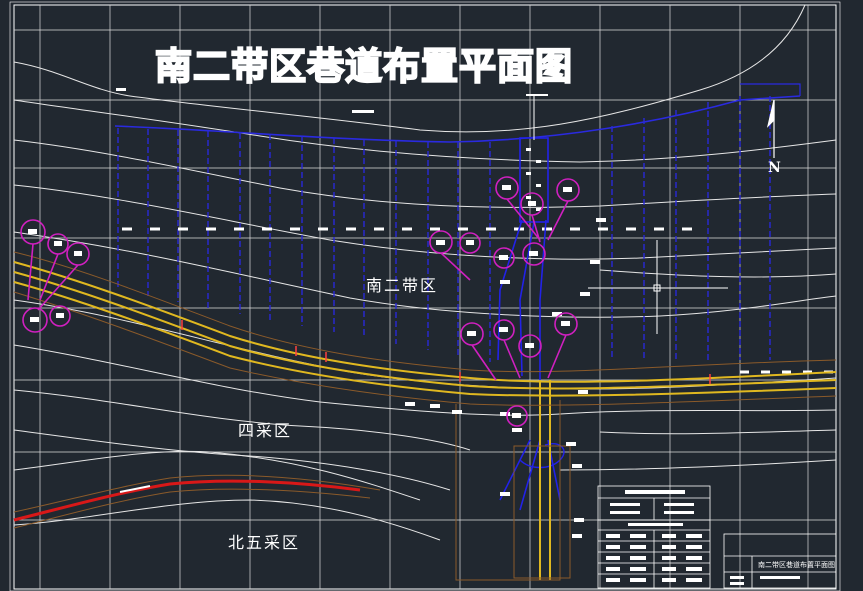 The width and height of the screenshot is (863, 591). Describe the element at coordinates (774, 168) in the screenshot. I see `north-label: N` at that location.